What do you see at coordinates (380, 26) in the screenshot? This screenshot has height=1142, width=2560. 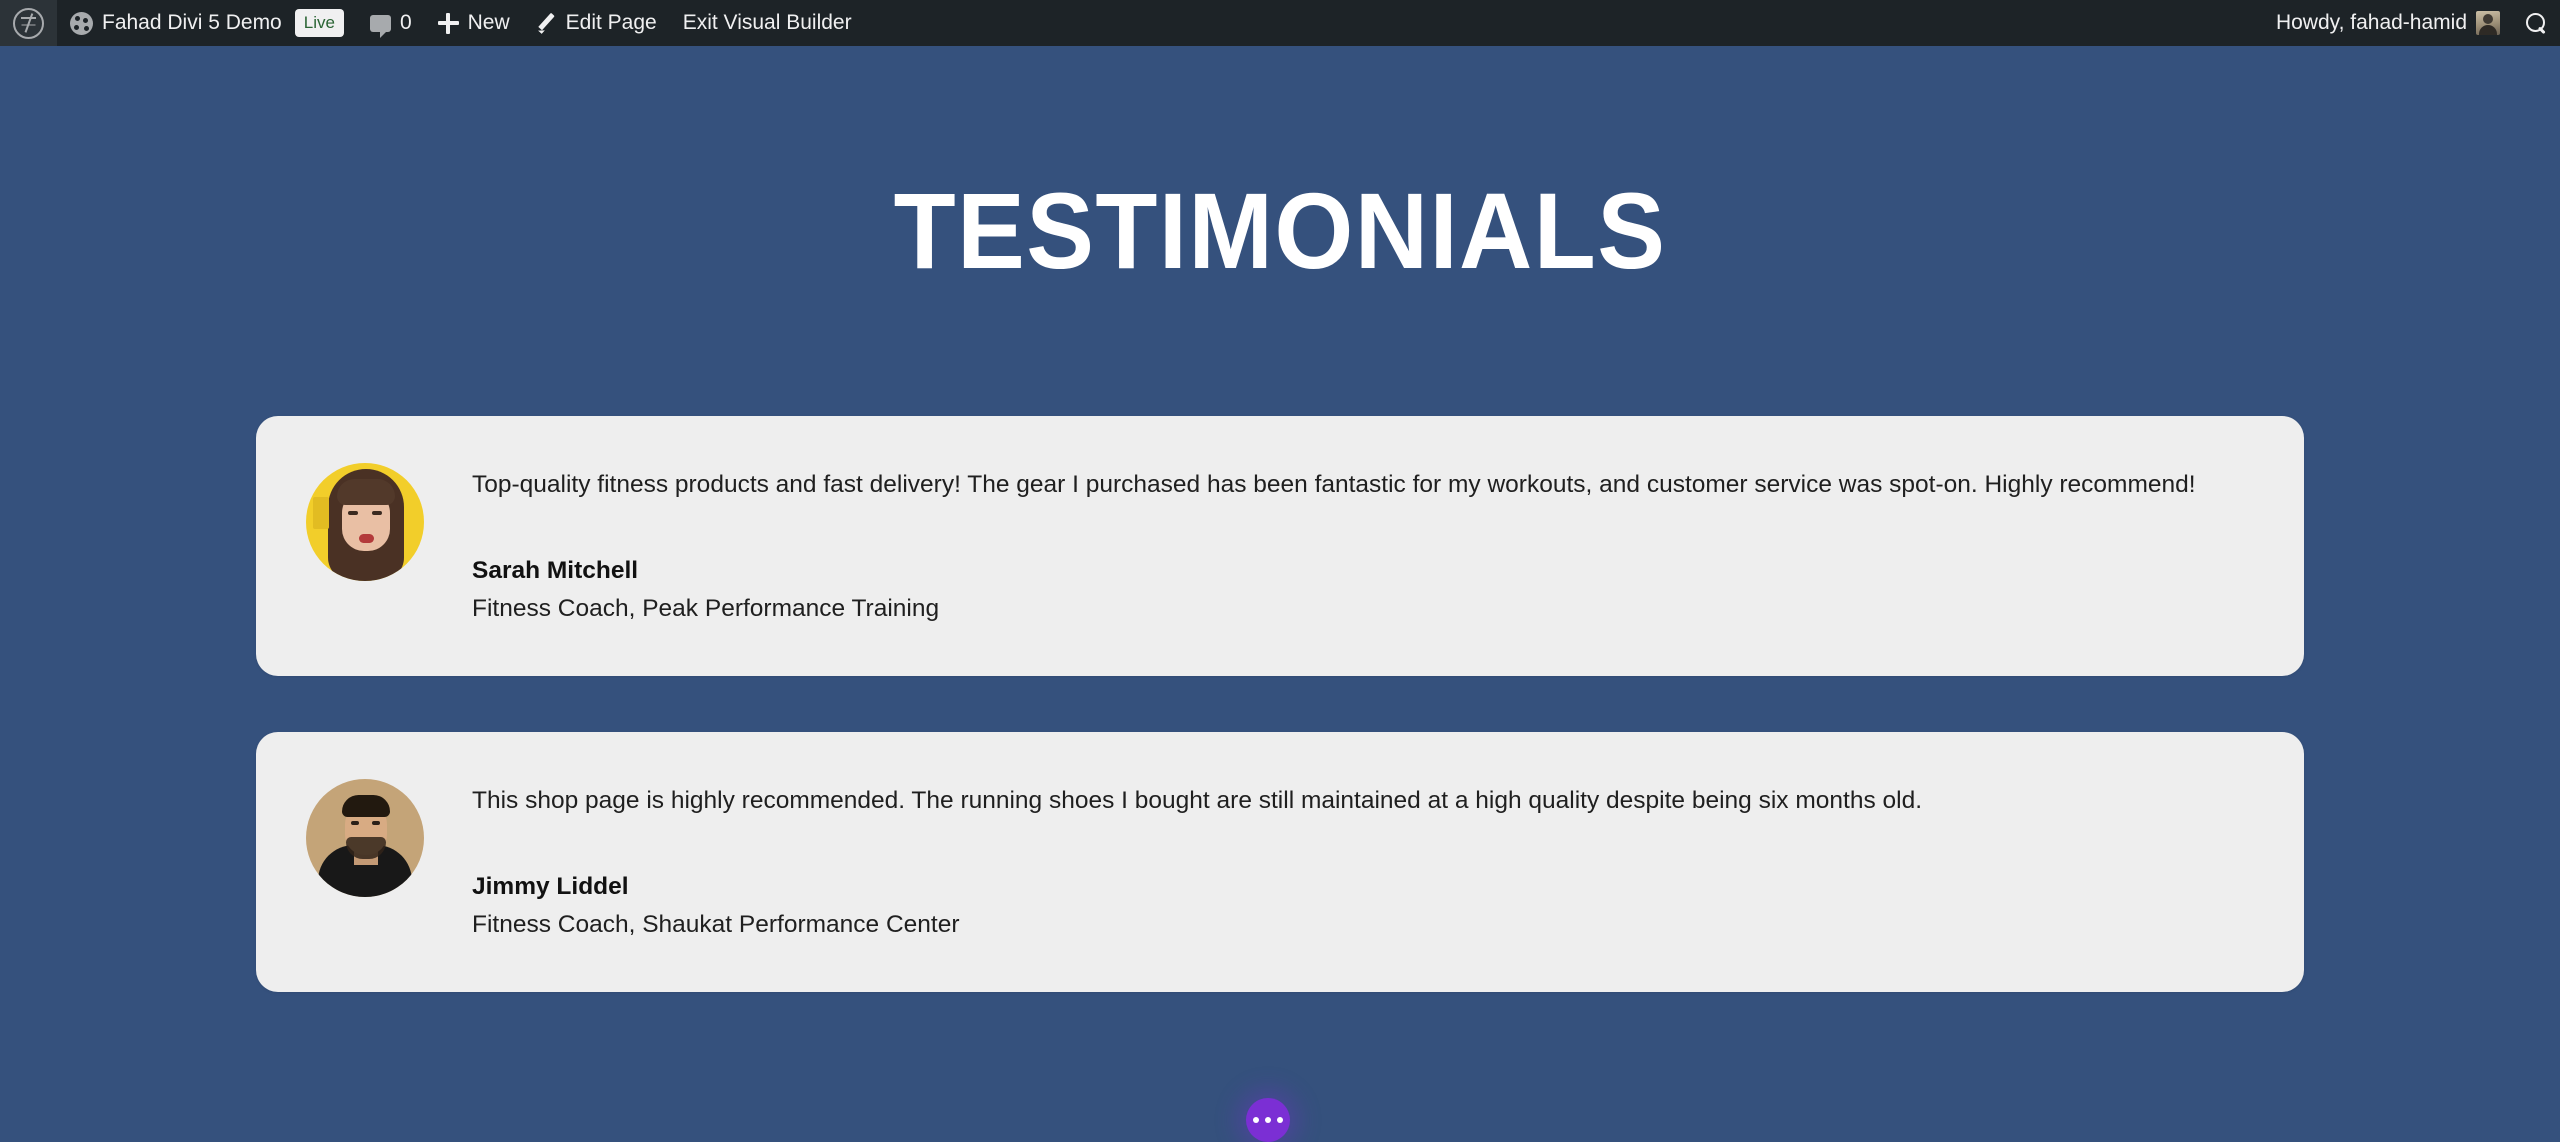 I see `comment-bubble-icon` at bounding box center [380, 26].